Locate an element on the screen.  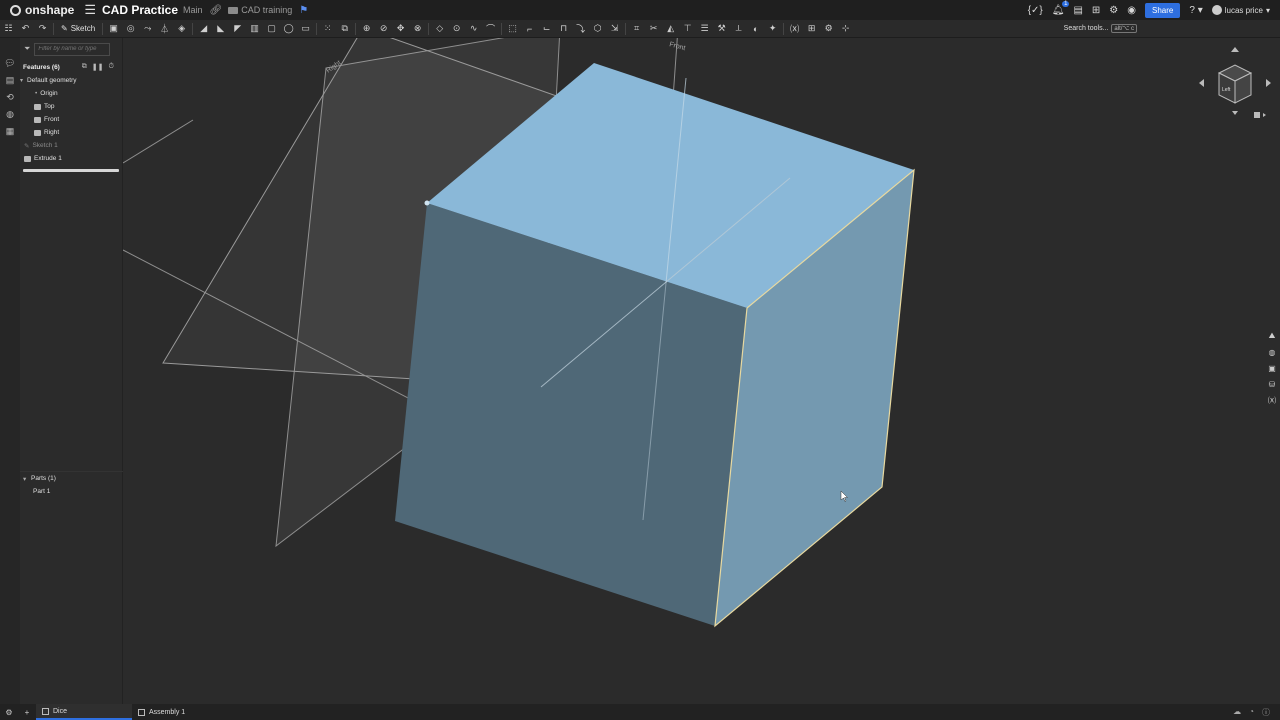
sweep-icon: ⤳ is located at coordinates (147, 29).